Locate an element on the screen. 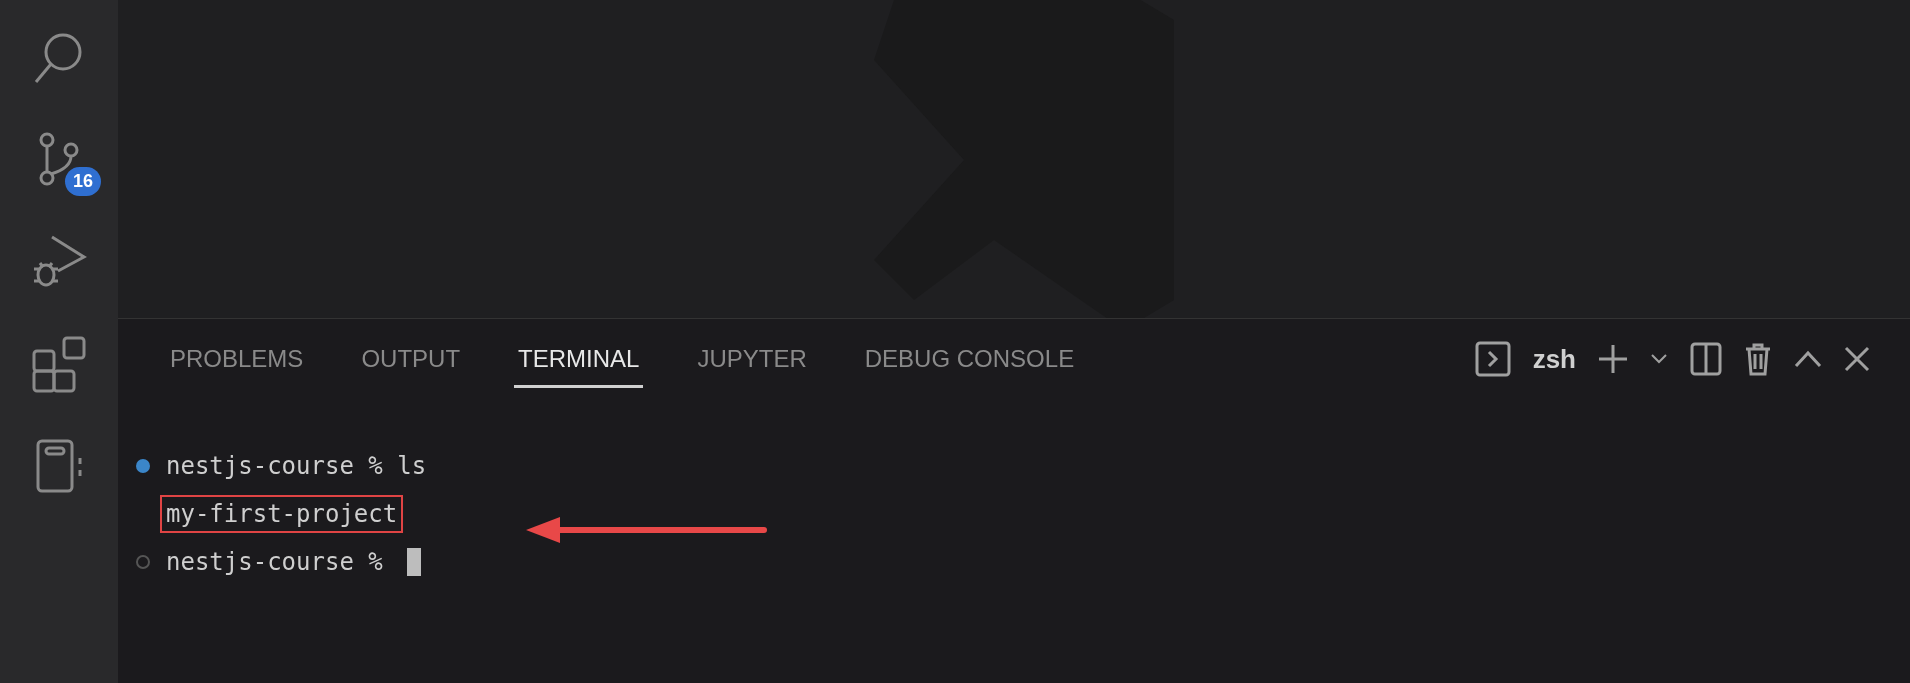 The height and width of the screenshot is (683, 1910). chevron-down-icon is located at coordinates (1659, 359).